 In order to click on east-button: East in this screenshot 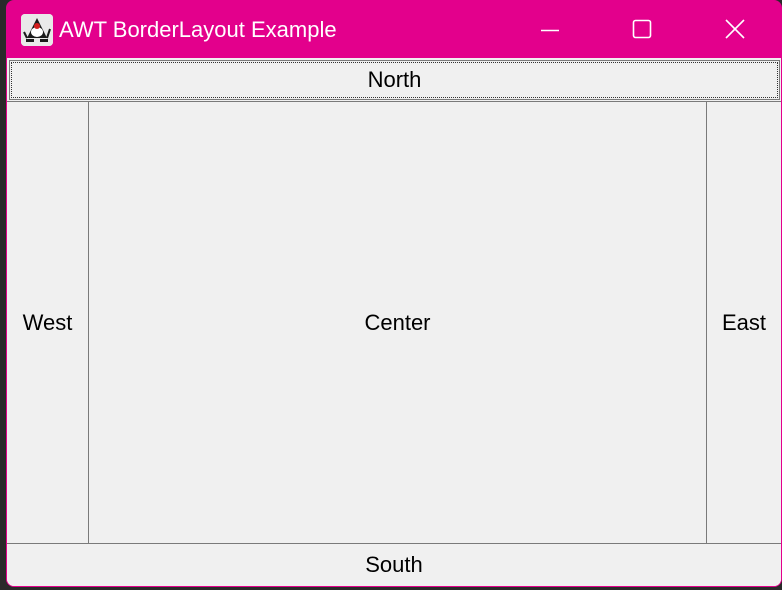, I will do `click(743, 322)`.